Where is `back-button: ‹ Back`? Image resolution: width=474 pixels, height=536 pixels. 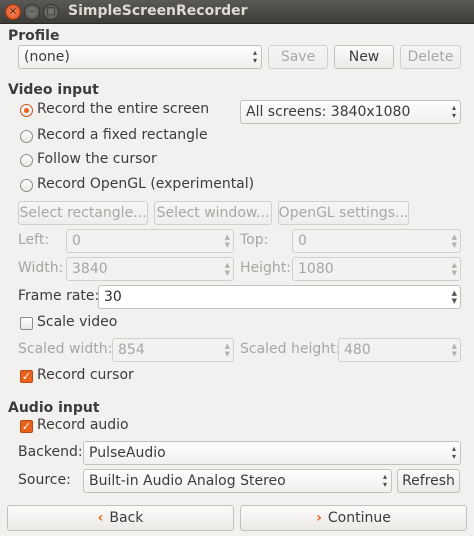 back-button: ‹ Back is located at coordinates (120, 518).